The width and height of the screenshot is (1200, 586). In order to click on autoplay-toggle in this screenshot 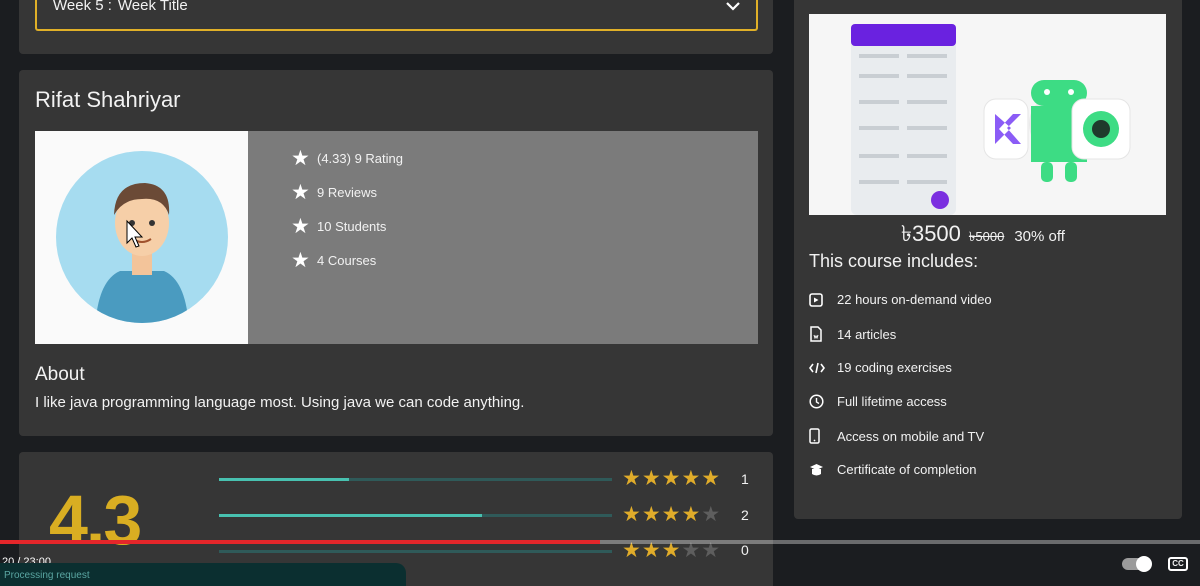, I will do `click(1137, 564)`.